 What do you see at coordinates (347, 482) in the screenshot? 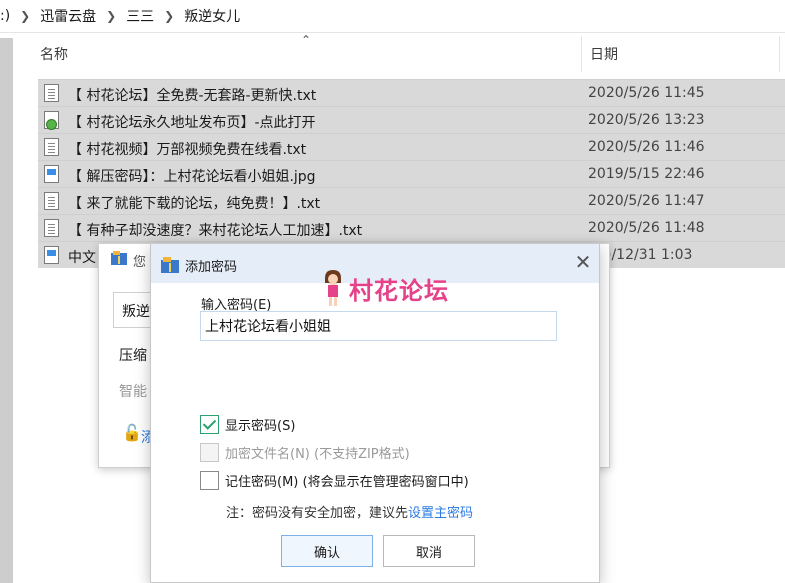
I see `remember-password-label: 记住密码(M) (将会显示在管理密码窗口中)` at bounding box center [347, 482].